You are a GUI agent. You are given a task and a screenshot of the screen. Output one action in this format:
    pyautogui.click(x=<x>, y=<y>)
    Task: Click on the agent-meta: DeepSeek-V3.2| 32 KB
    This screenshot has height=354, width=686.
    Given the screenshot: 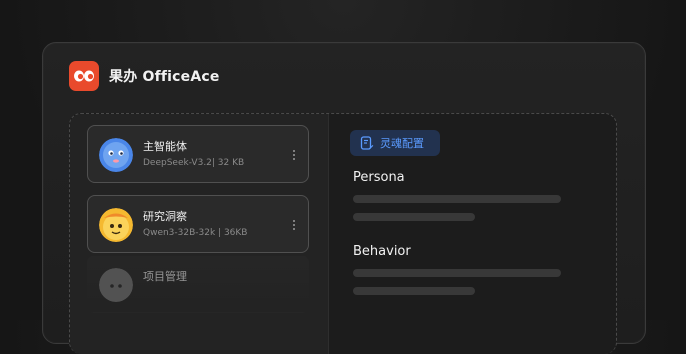 What is the action you would take?
    pyautogui.click(x=194, y=163)
    